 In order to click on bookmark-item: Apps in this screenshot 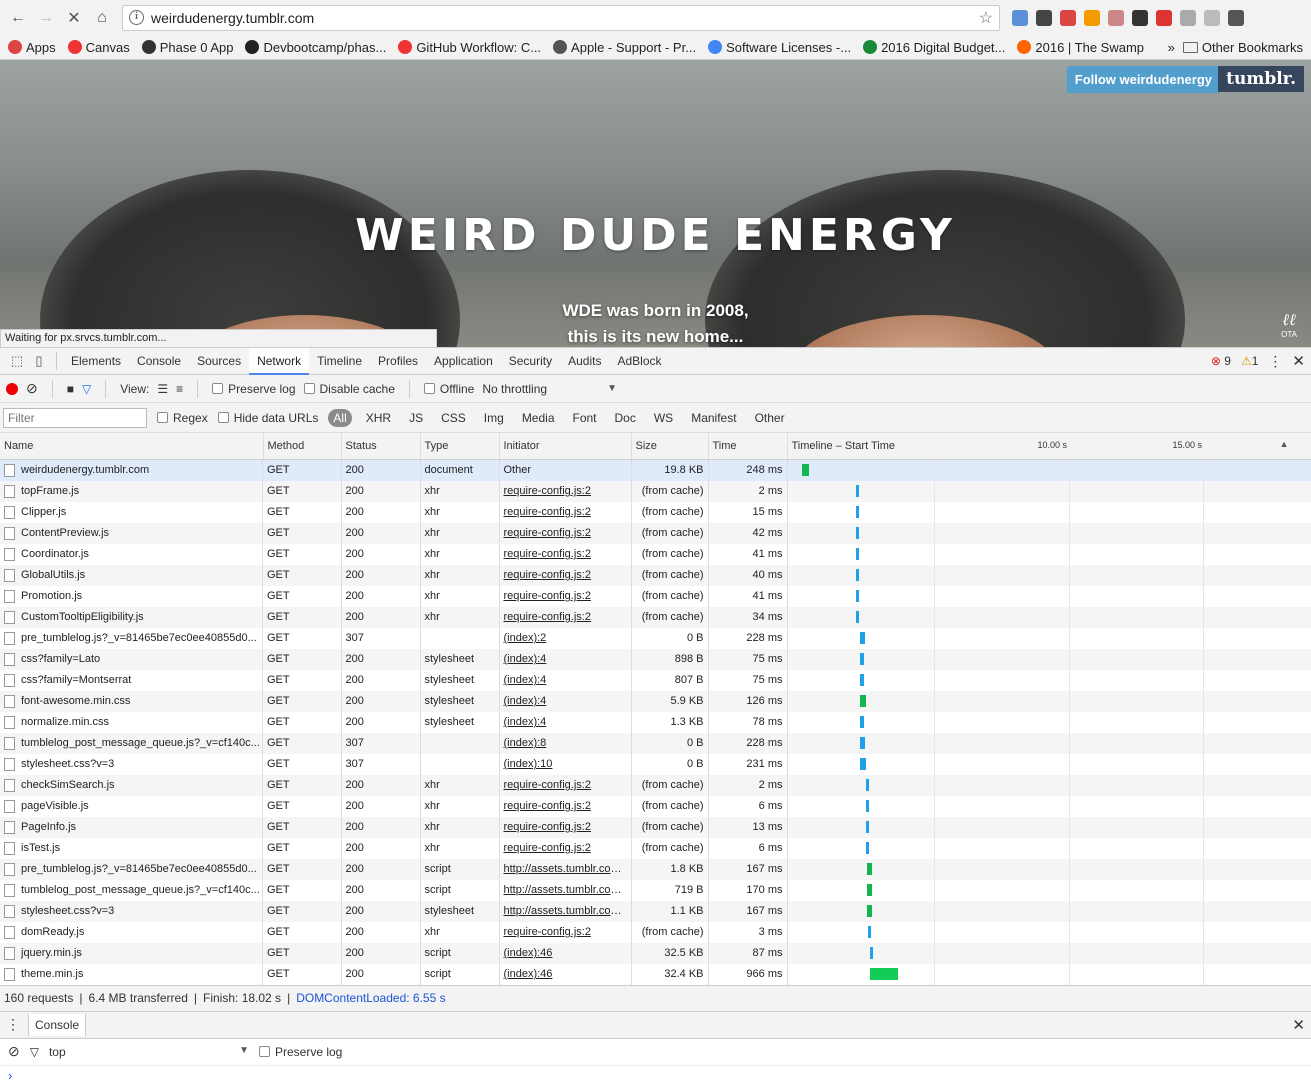, I will do `click(32, 47)`.